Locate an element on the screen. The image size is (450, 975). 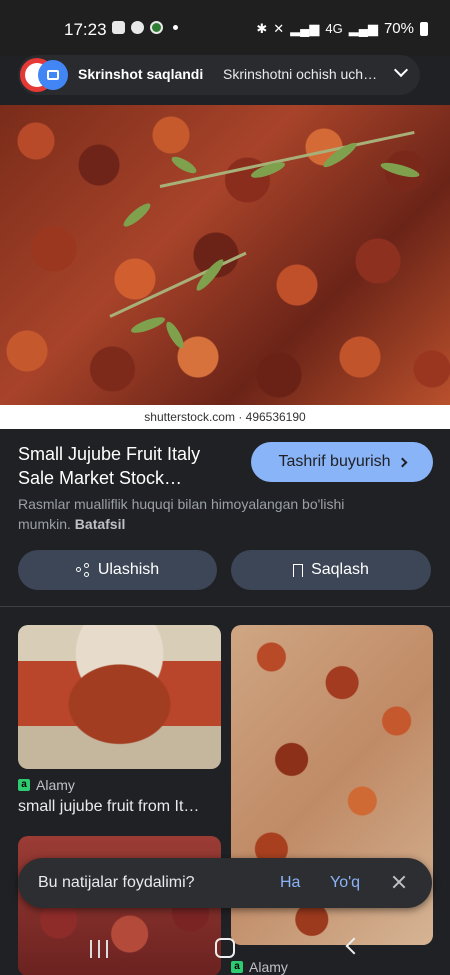
save-button: Saqlash is located at coordinates (331, 570).